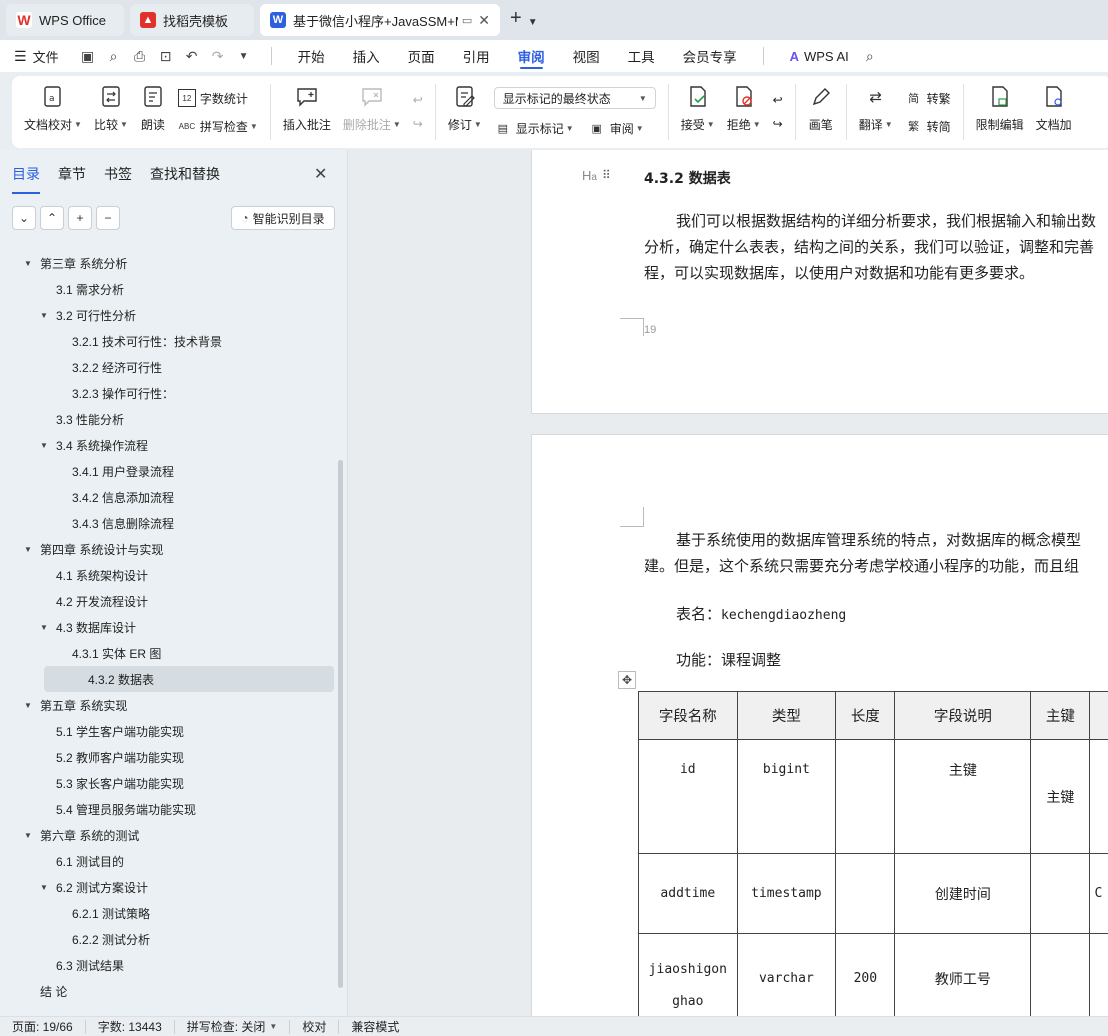  I want to click on doc-check-button: a 文档校对 ▼, so click(53, 112).